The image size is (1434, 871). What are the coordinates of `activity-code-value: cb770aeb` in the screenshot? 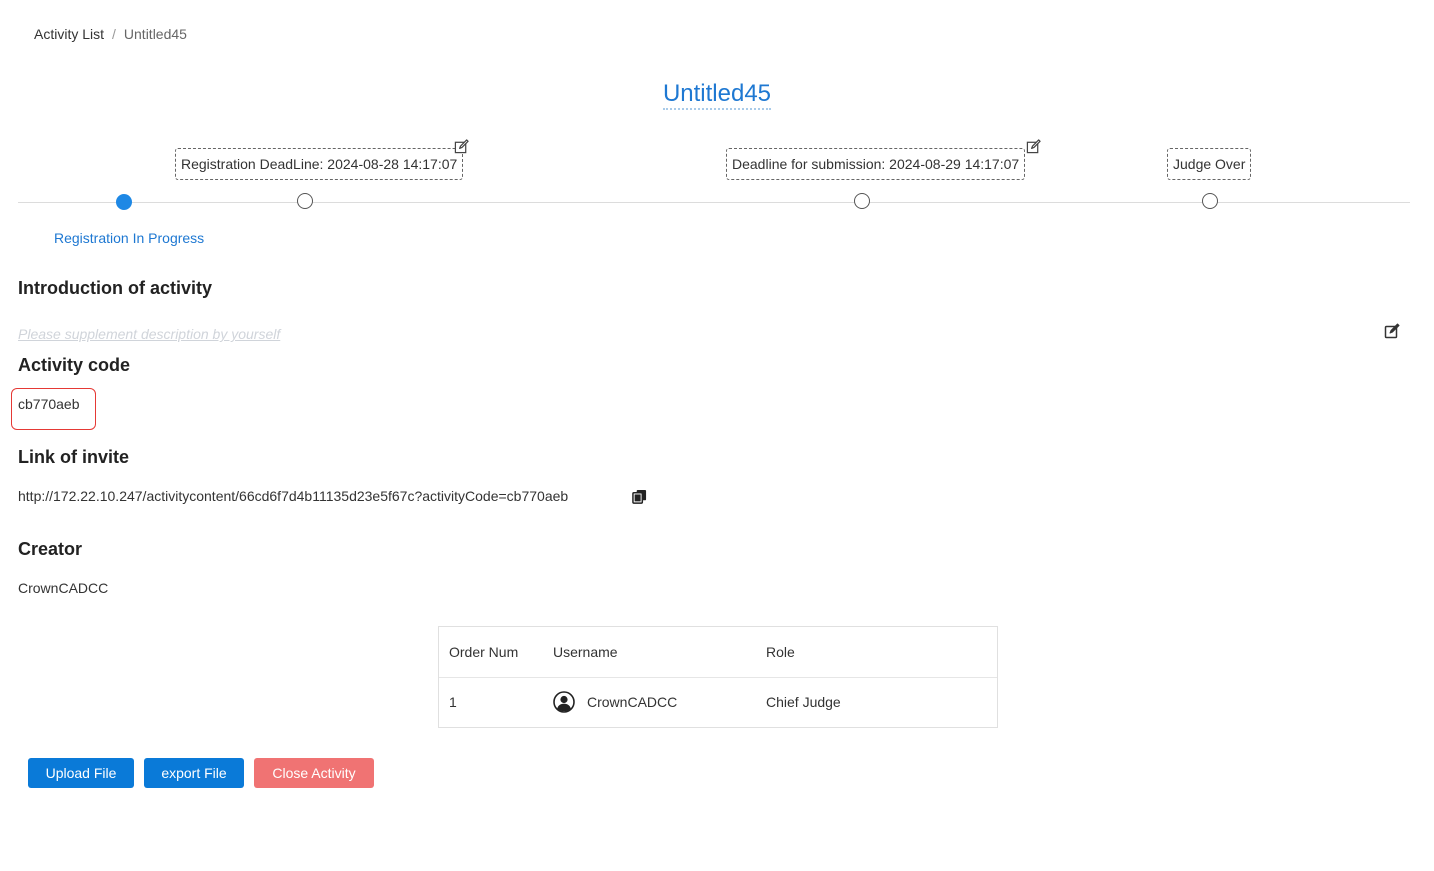 It's located at (49, 404).